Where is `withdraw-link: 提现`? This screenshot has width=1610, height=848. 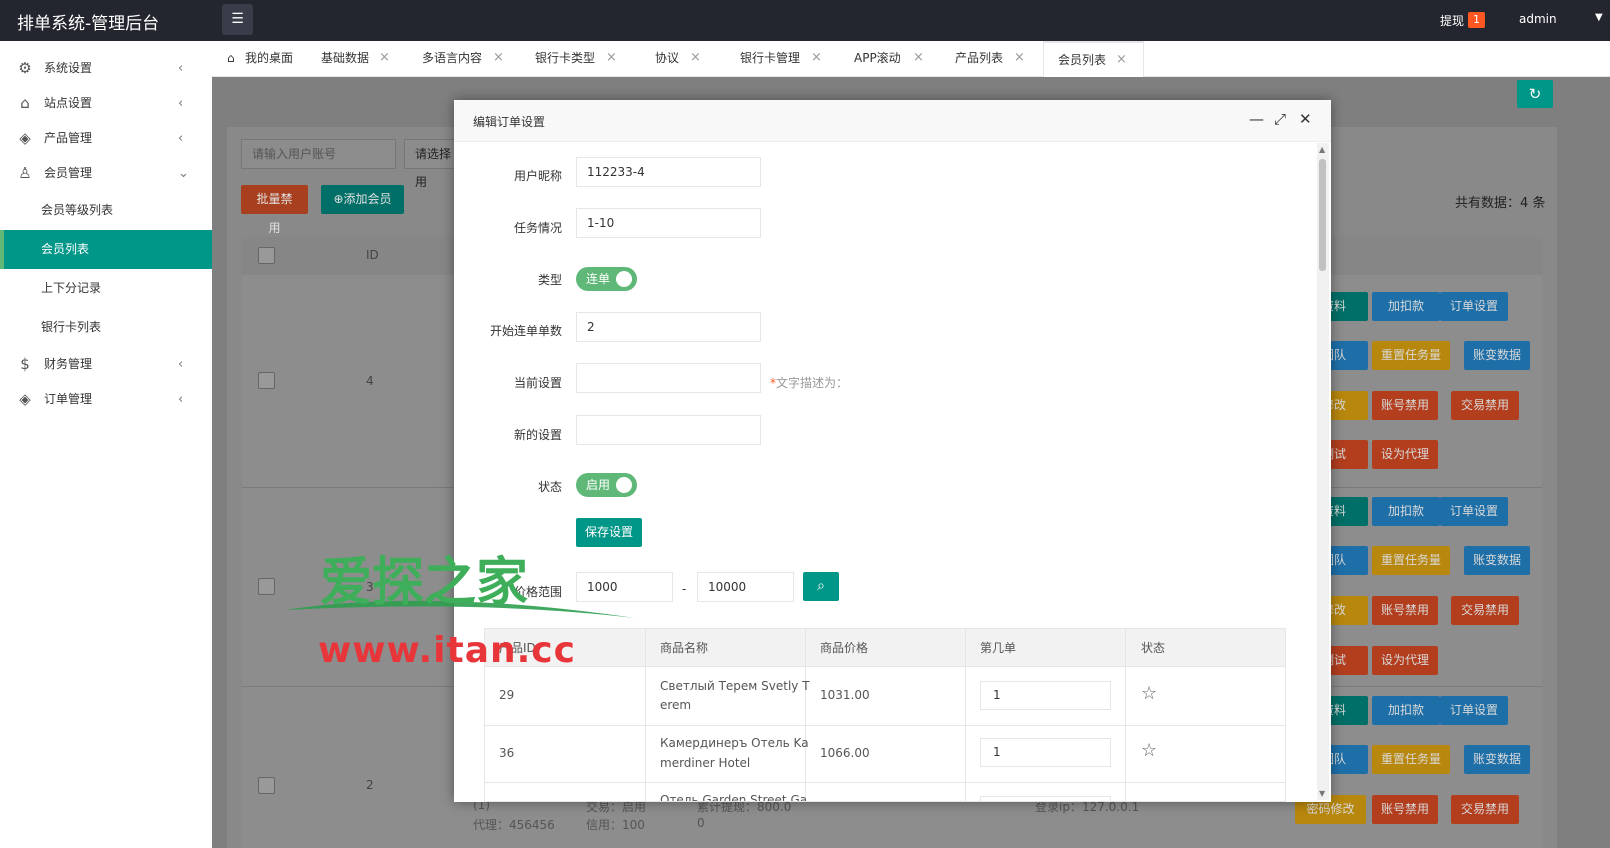 withdraw-link: 提现 is located at coordinates (1452, 20).